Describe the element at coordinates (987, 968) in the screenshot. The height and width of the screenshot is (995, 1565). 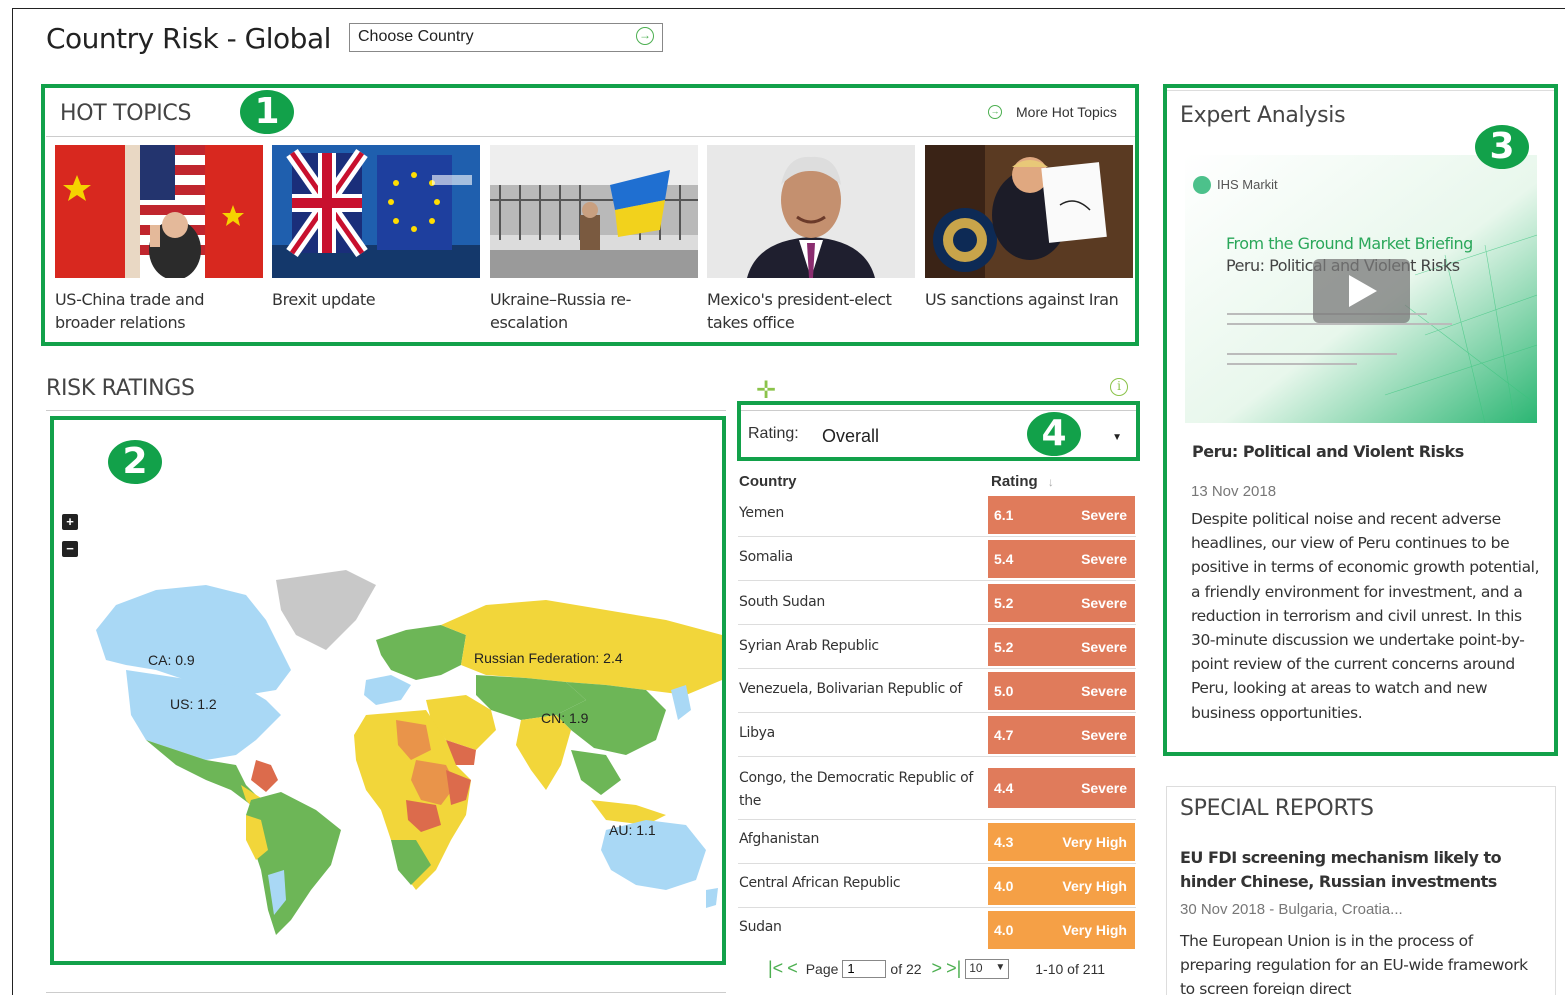
I see `page-size-select: 10 ▼` at that location.